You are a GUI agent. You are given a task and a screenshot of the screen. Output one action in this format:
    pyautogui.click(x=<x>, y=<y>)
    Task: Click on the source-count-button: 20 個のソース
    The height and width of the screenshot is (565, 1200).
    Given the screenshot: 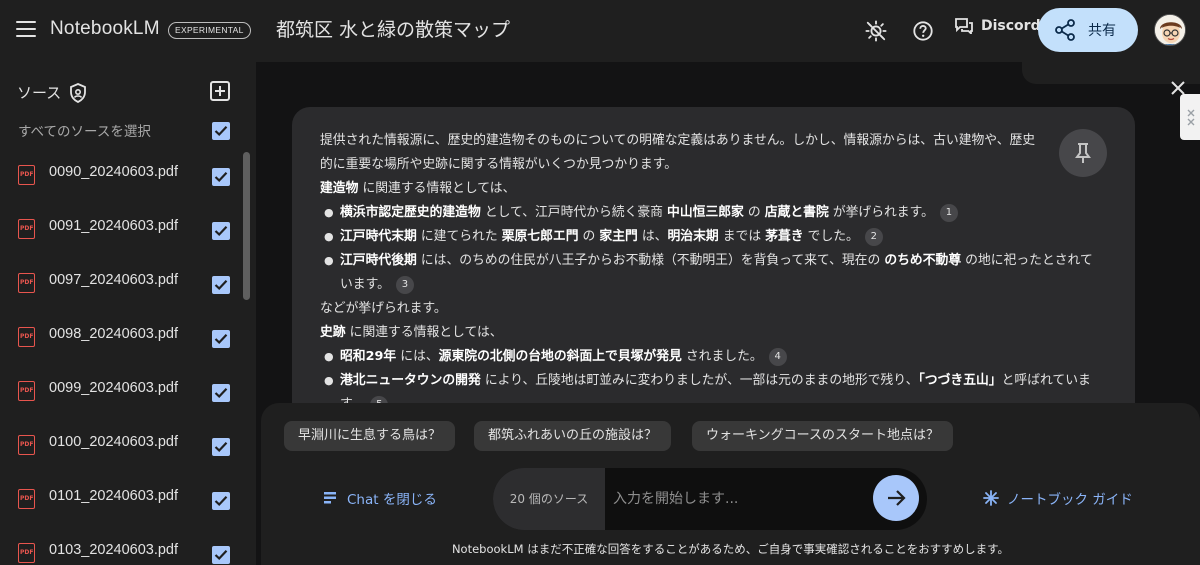 What is the action you would take?
    pyautogui.click(x=549, y=499)
    